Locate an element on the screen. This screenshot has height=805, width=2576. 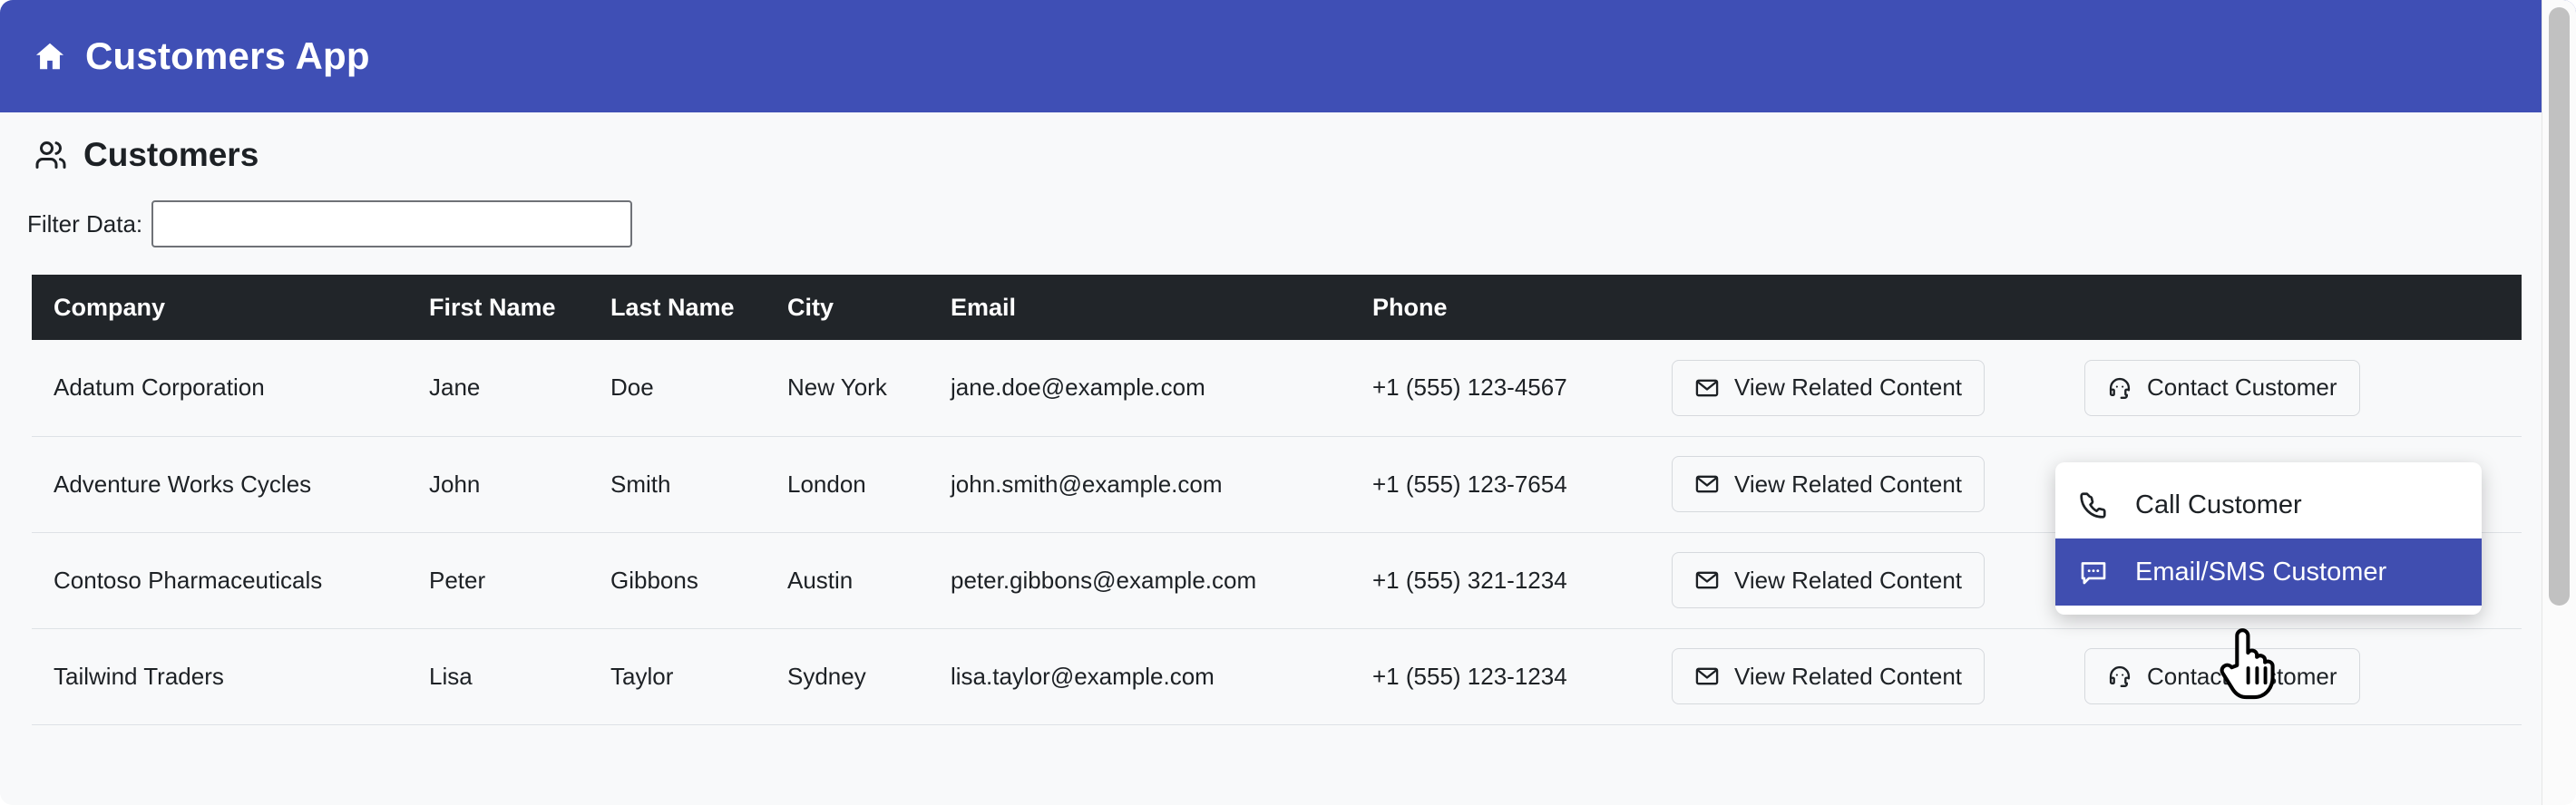
filter-label: Filter Data: is located at coordinates (85, 224).